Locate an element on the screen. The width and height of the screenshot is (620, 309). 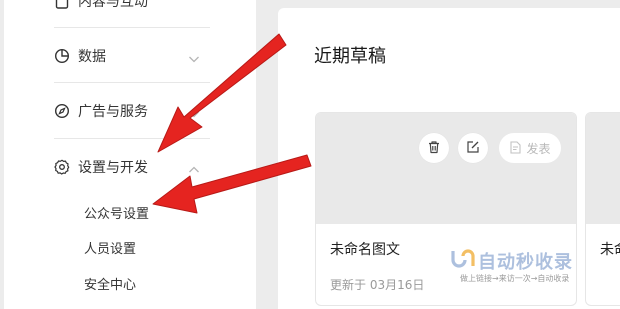
edit-button is located at coordinates (473, 148).